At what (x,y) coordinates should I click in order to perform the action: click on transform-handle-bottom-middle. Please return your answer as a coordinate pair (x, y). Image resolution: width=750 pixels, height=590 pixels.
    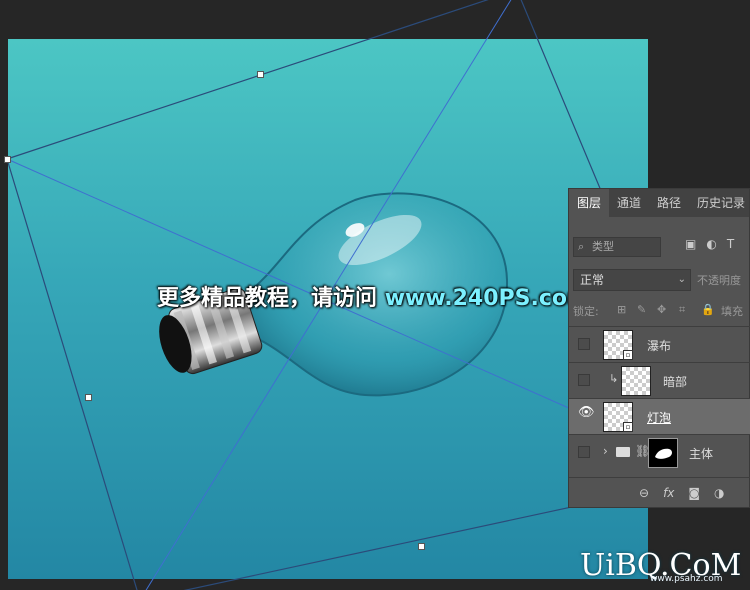
    Looking at the image, I should click on (421, 546).